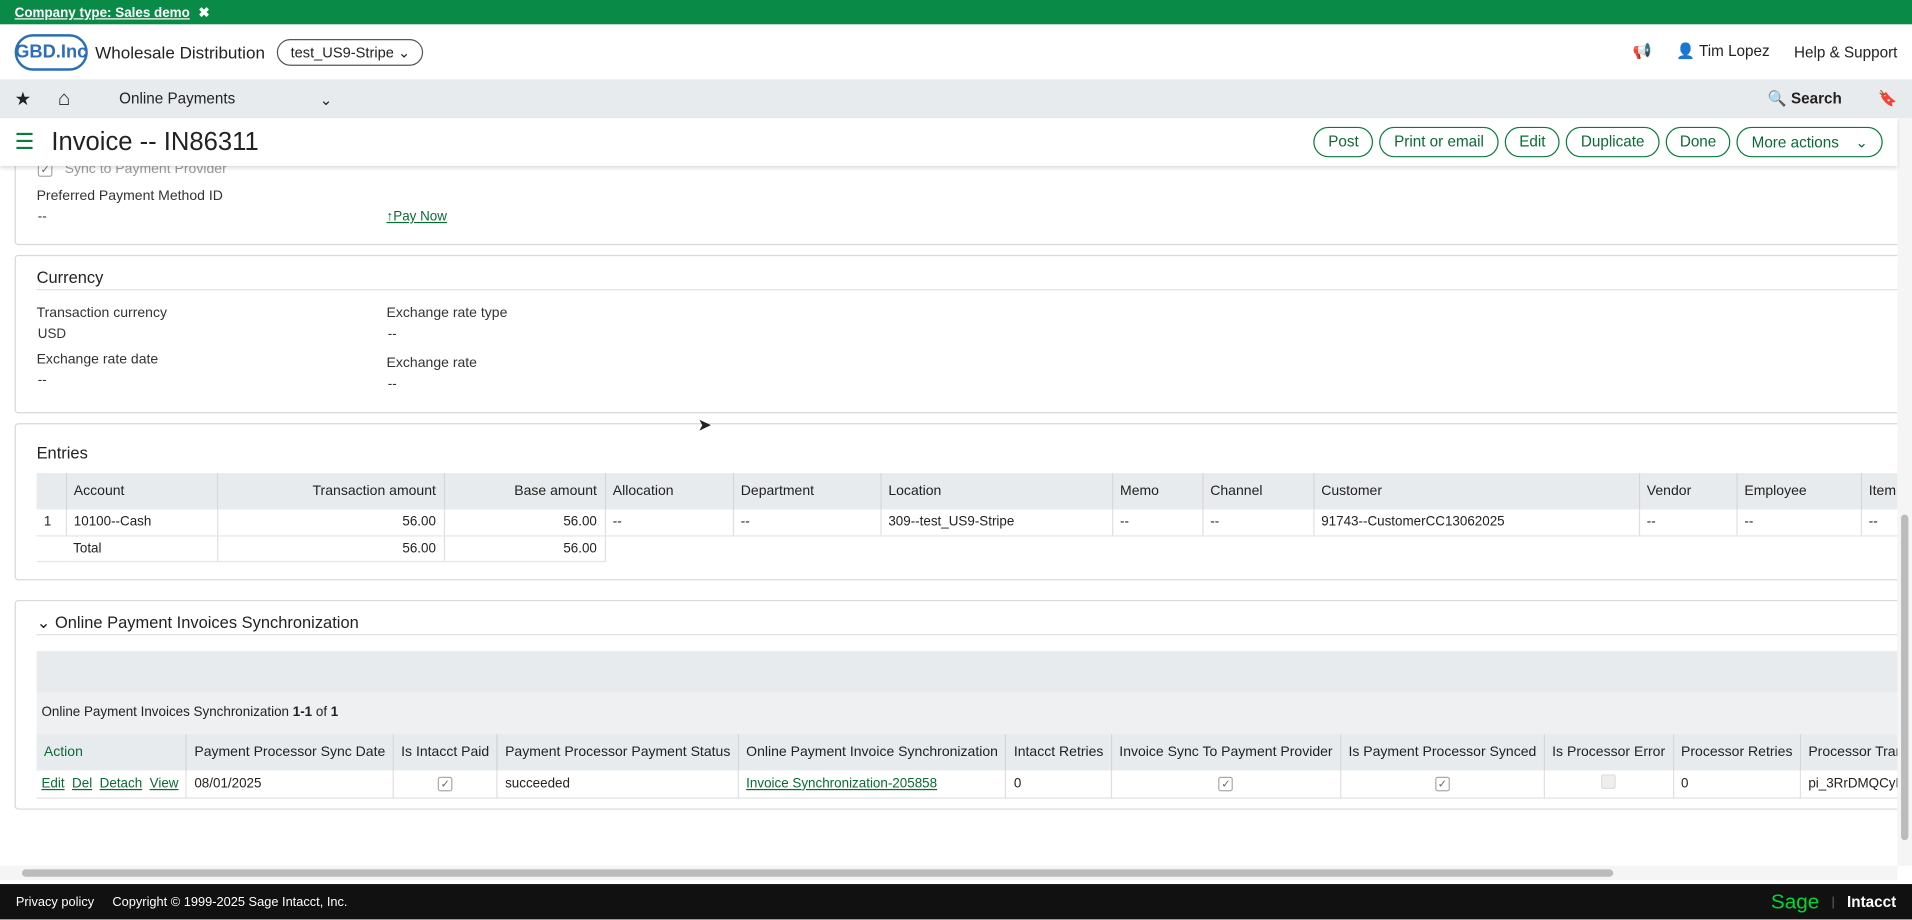  What do you see at coordinates (1476, 491) in the screenshot?
I see `col-header: Customer` at bounding box center [1476, 491].